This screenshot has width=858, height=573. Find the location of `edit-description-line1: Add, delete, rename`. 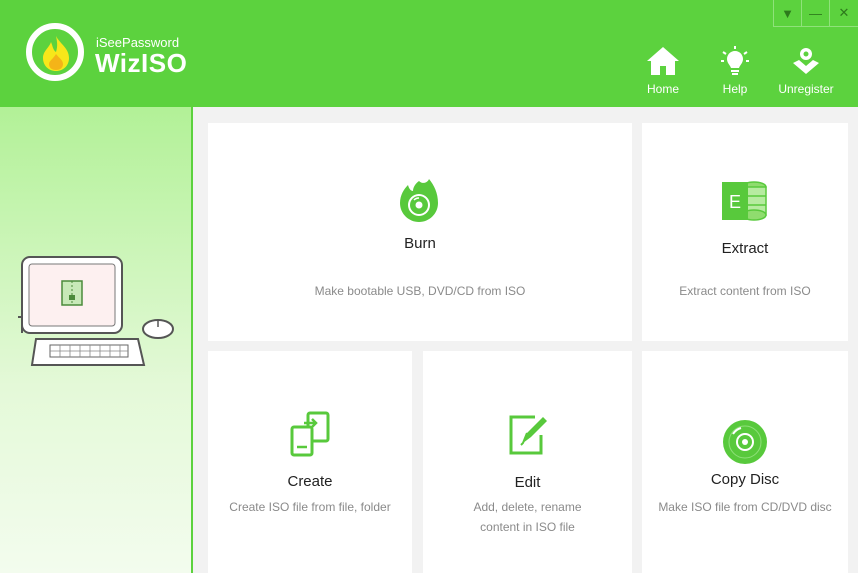

edit-description-line1: Add, delete, rename is located at coordinates (527, 507).